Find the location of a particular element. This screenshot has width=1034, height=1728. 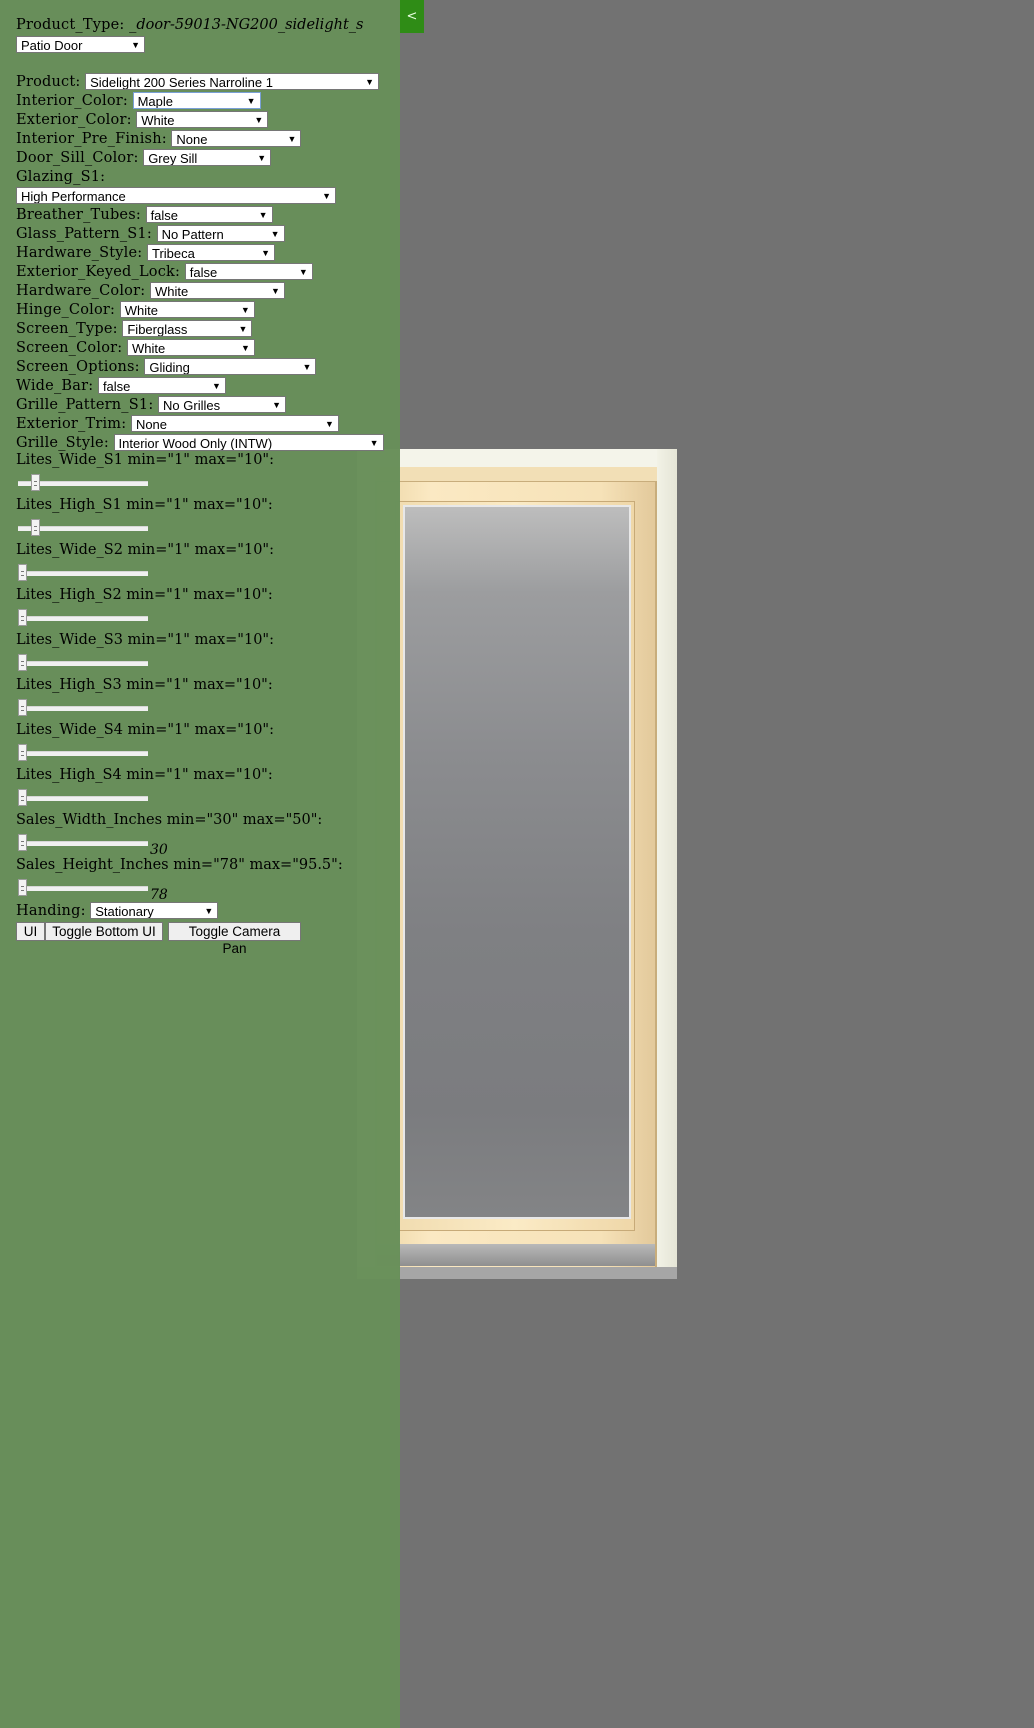

field-row: Door_Sill_Color: Grey Sill ▼ is located at coordinates (144, 158).